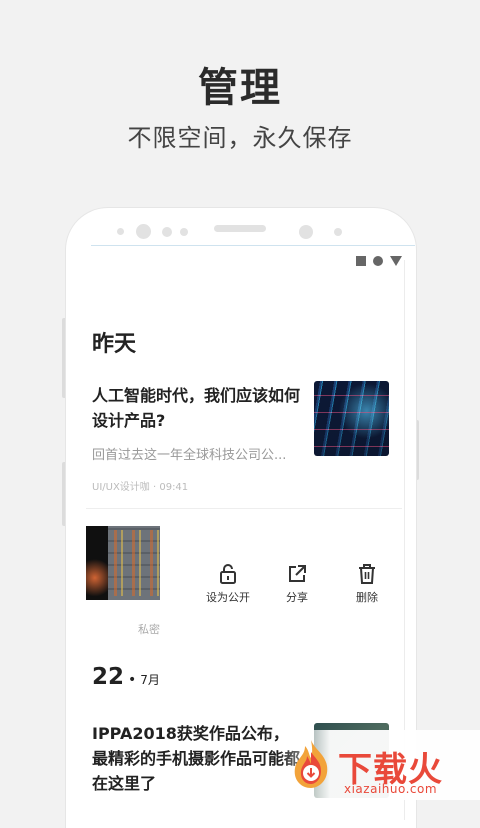 Image resolution: width=480 pixels, height=828 pixels. I want to click on share-button: 分享, so click(297, 584).